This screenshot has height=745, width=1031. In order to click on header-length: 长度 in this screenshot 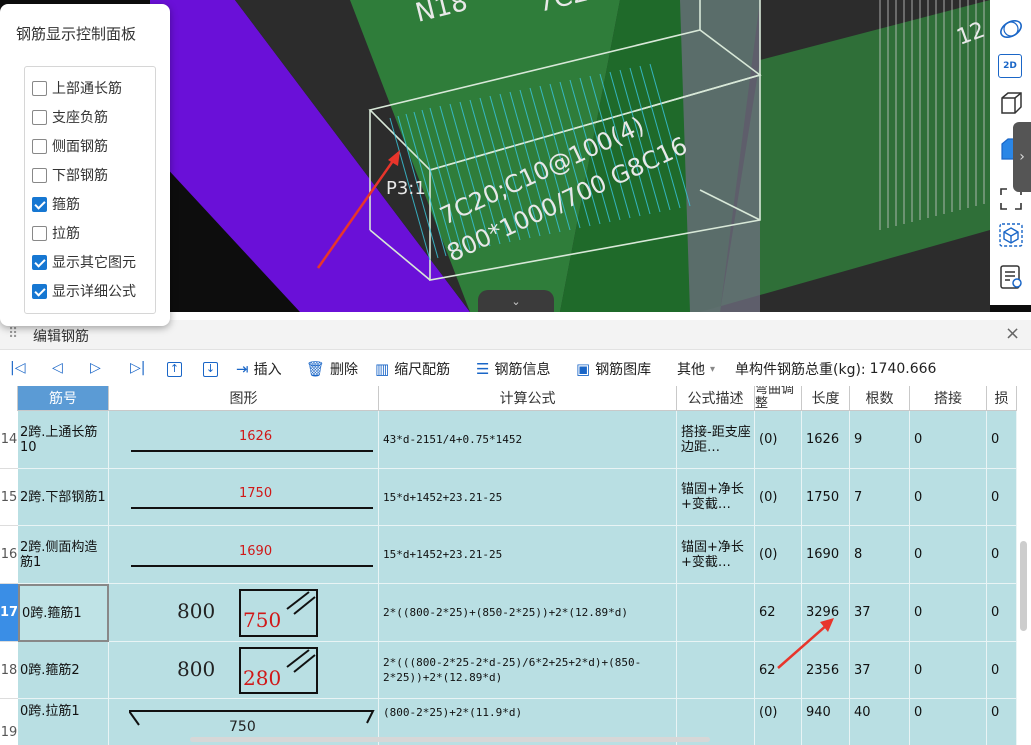, I will do `click(826, 398)`.